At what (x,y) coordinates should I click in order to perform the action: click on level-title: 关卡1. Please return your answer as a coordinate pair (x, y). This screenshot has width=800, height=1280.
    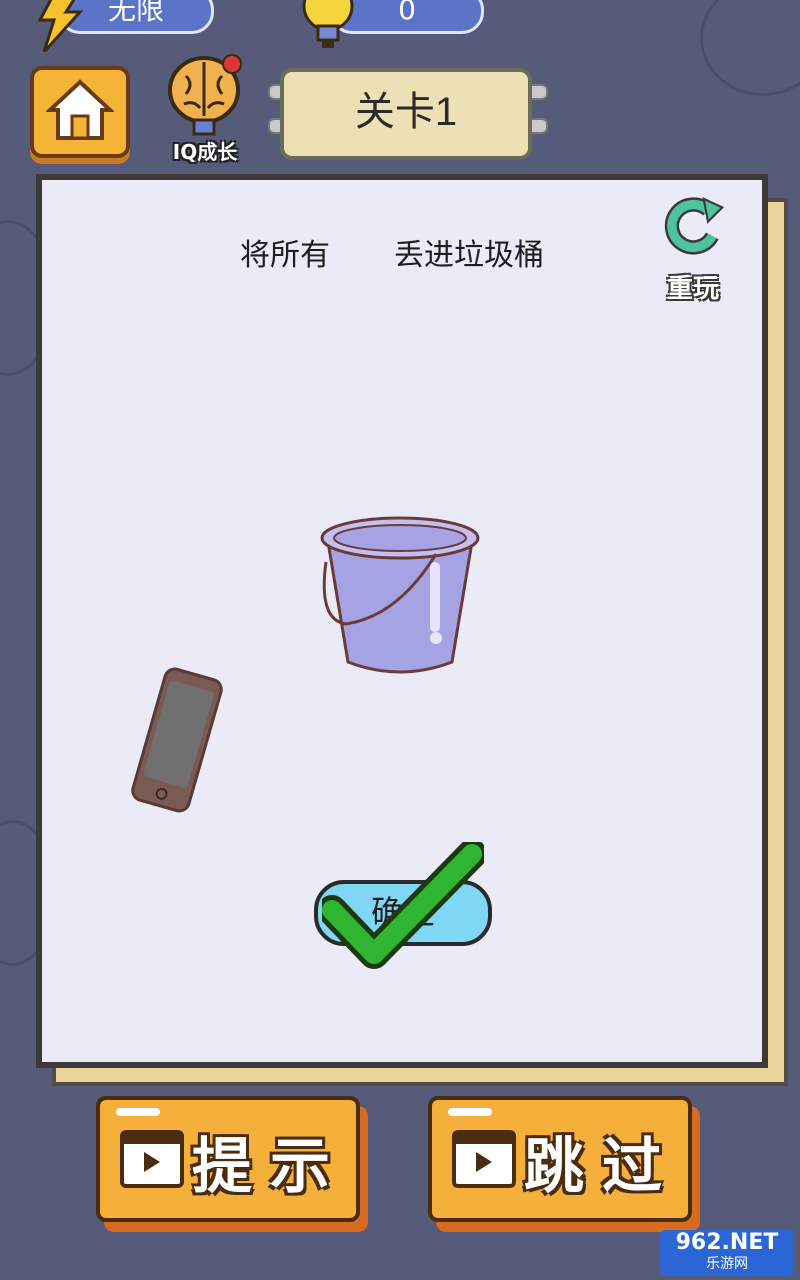
    Looking at the image, I should click on (406, 112).